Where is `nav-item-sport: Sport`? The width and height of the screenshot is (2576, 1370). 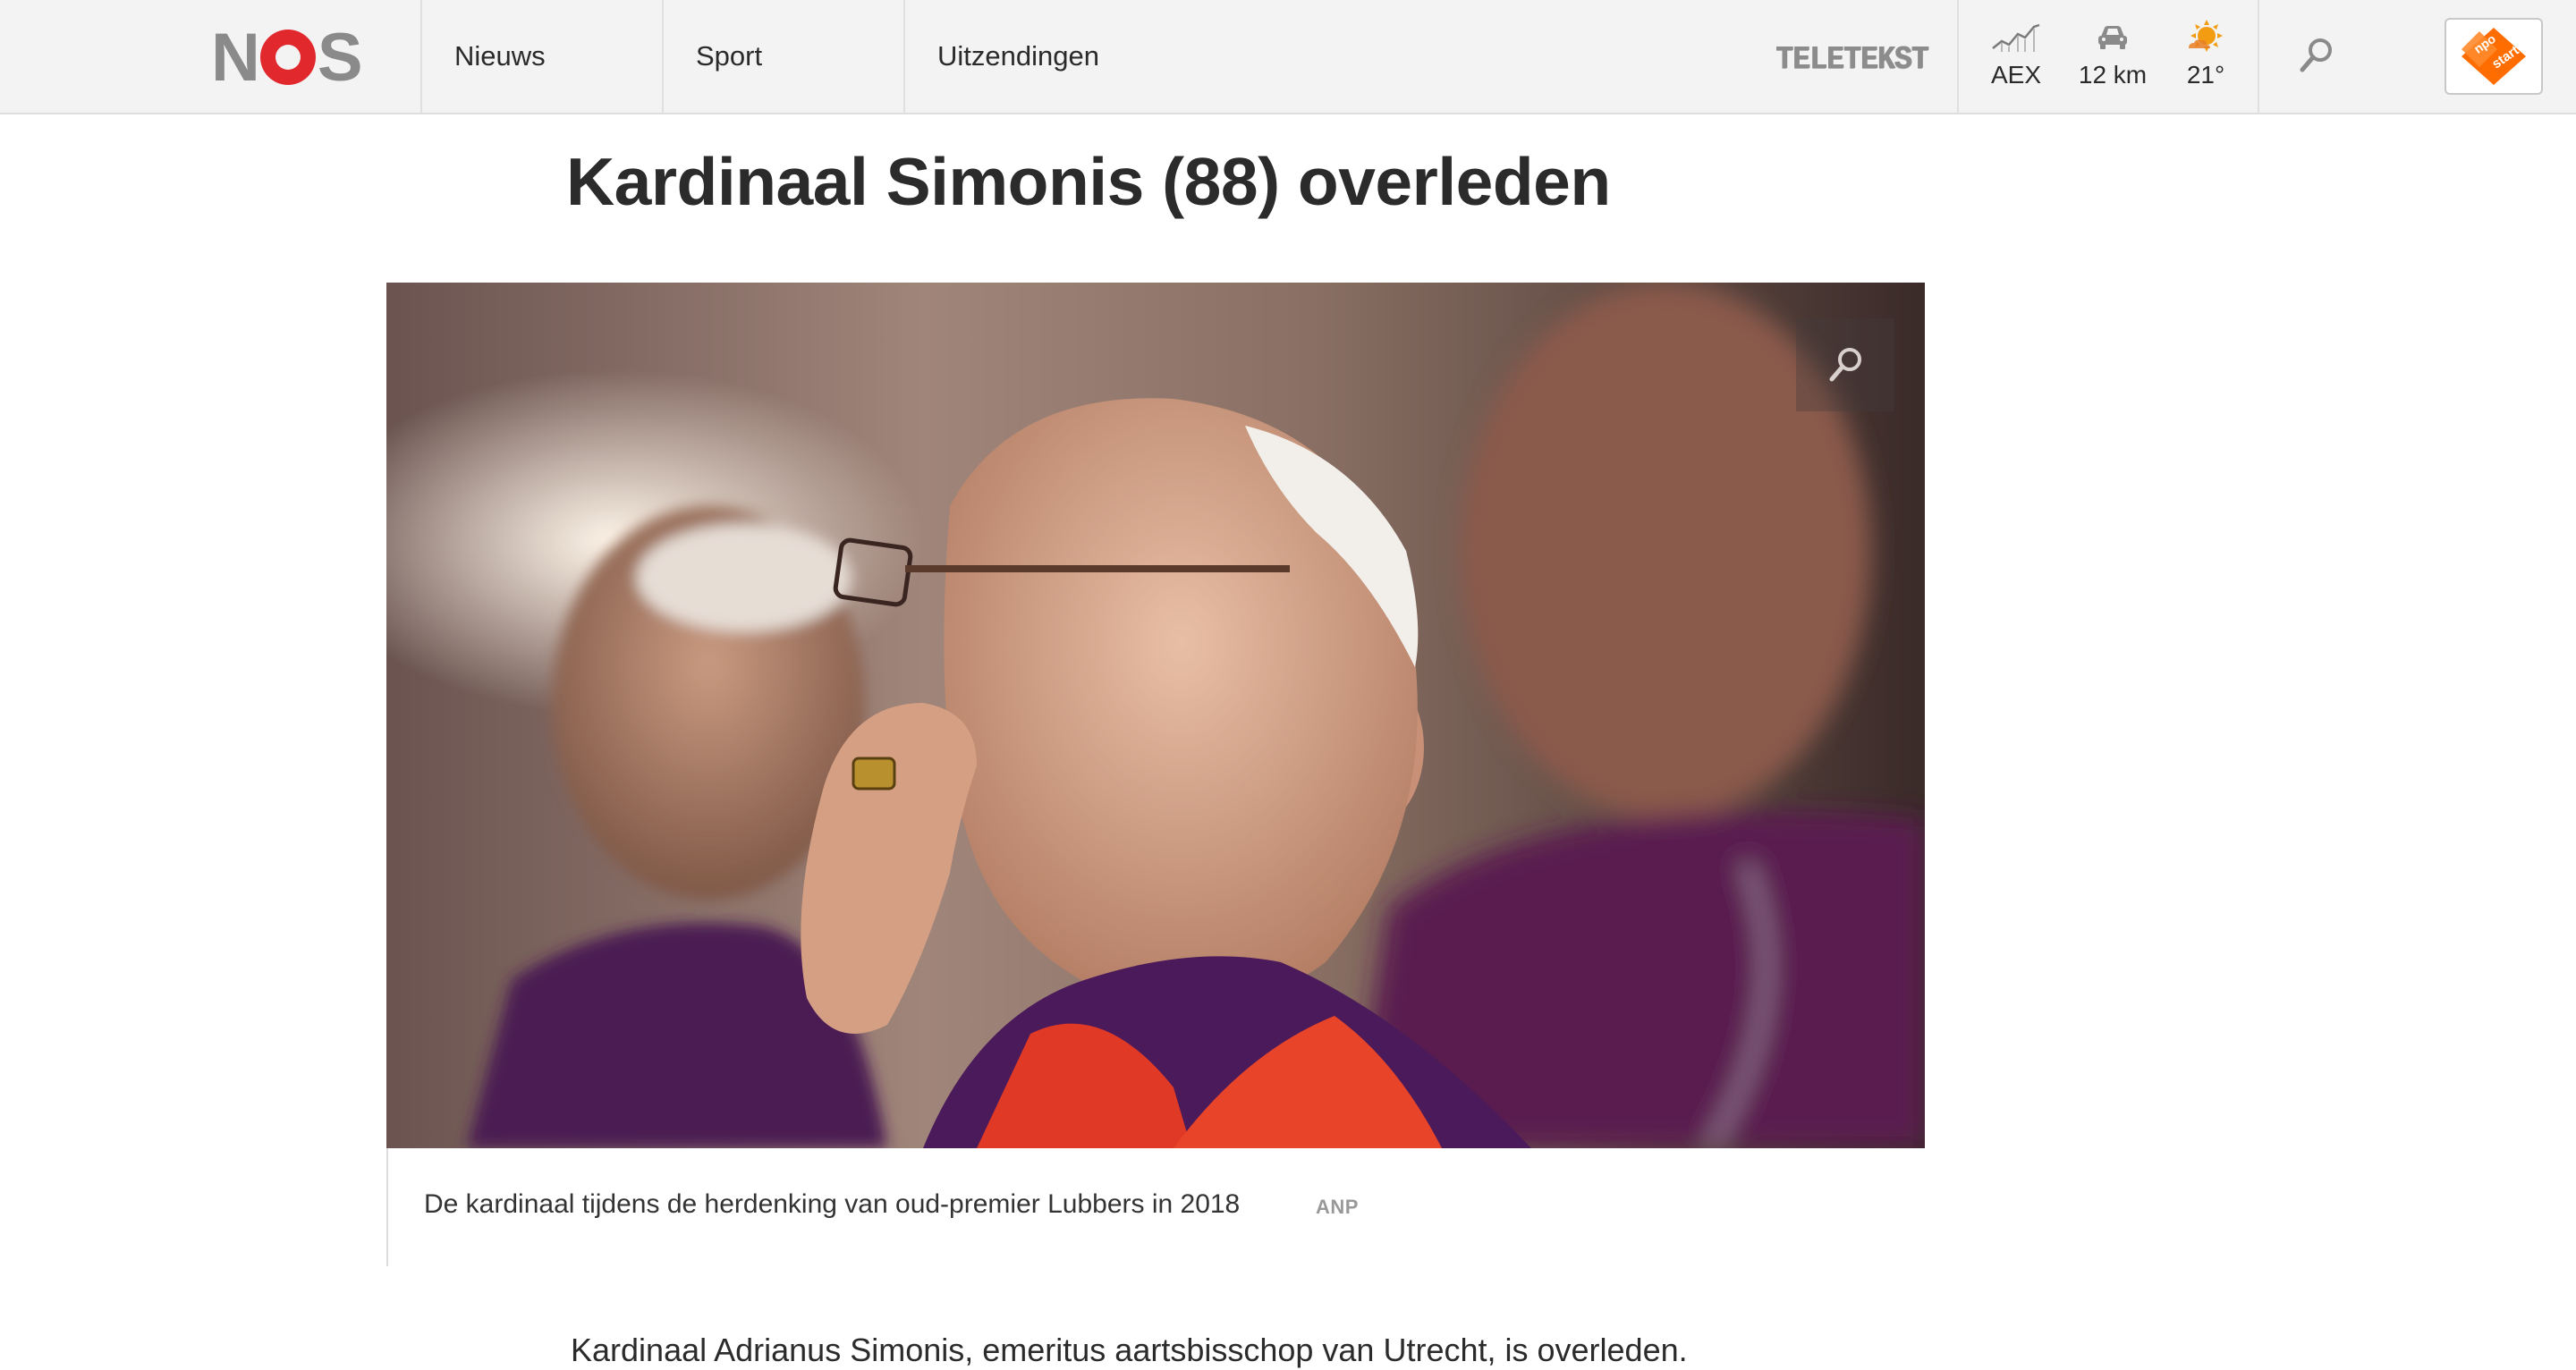
nav-item-sport: Sport is located at coordinates (729, 56).